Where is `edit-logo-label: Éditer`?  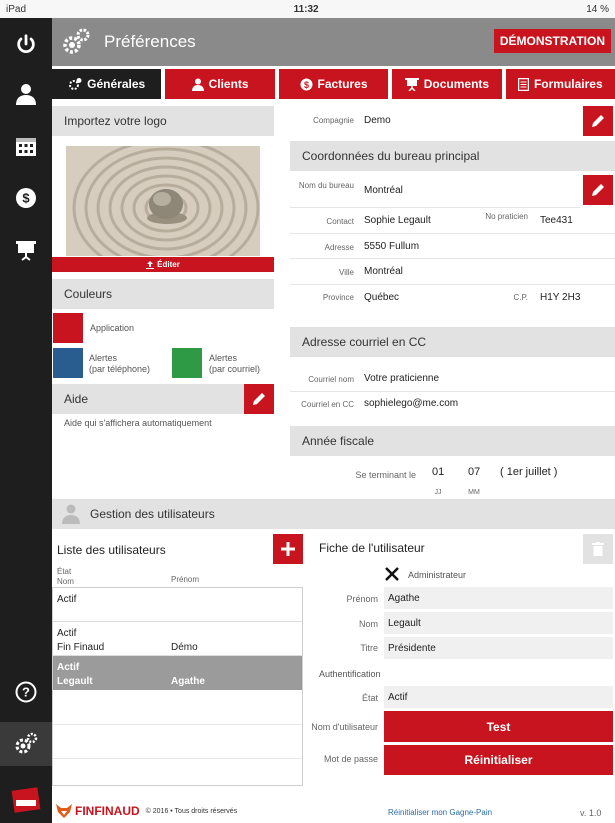 edit-logo-label: Éditer is located at coordinates (168, 264).